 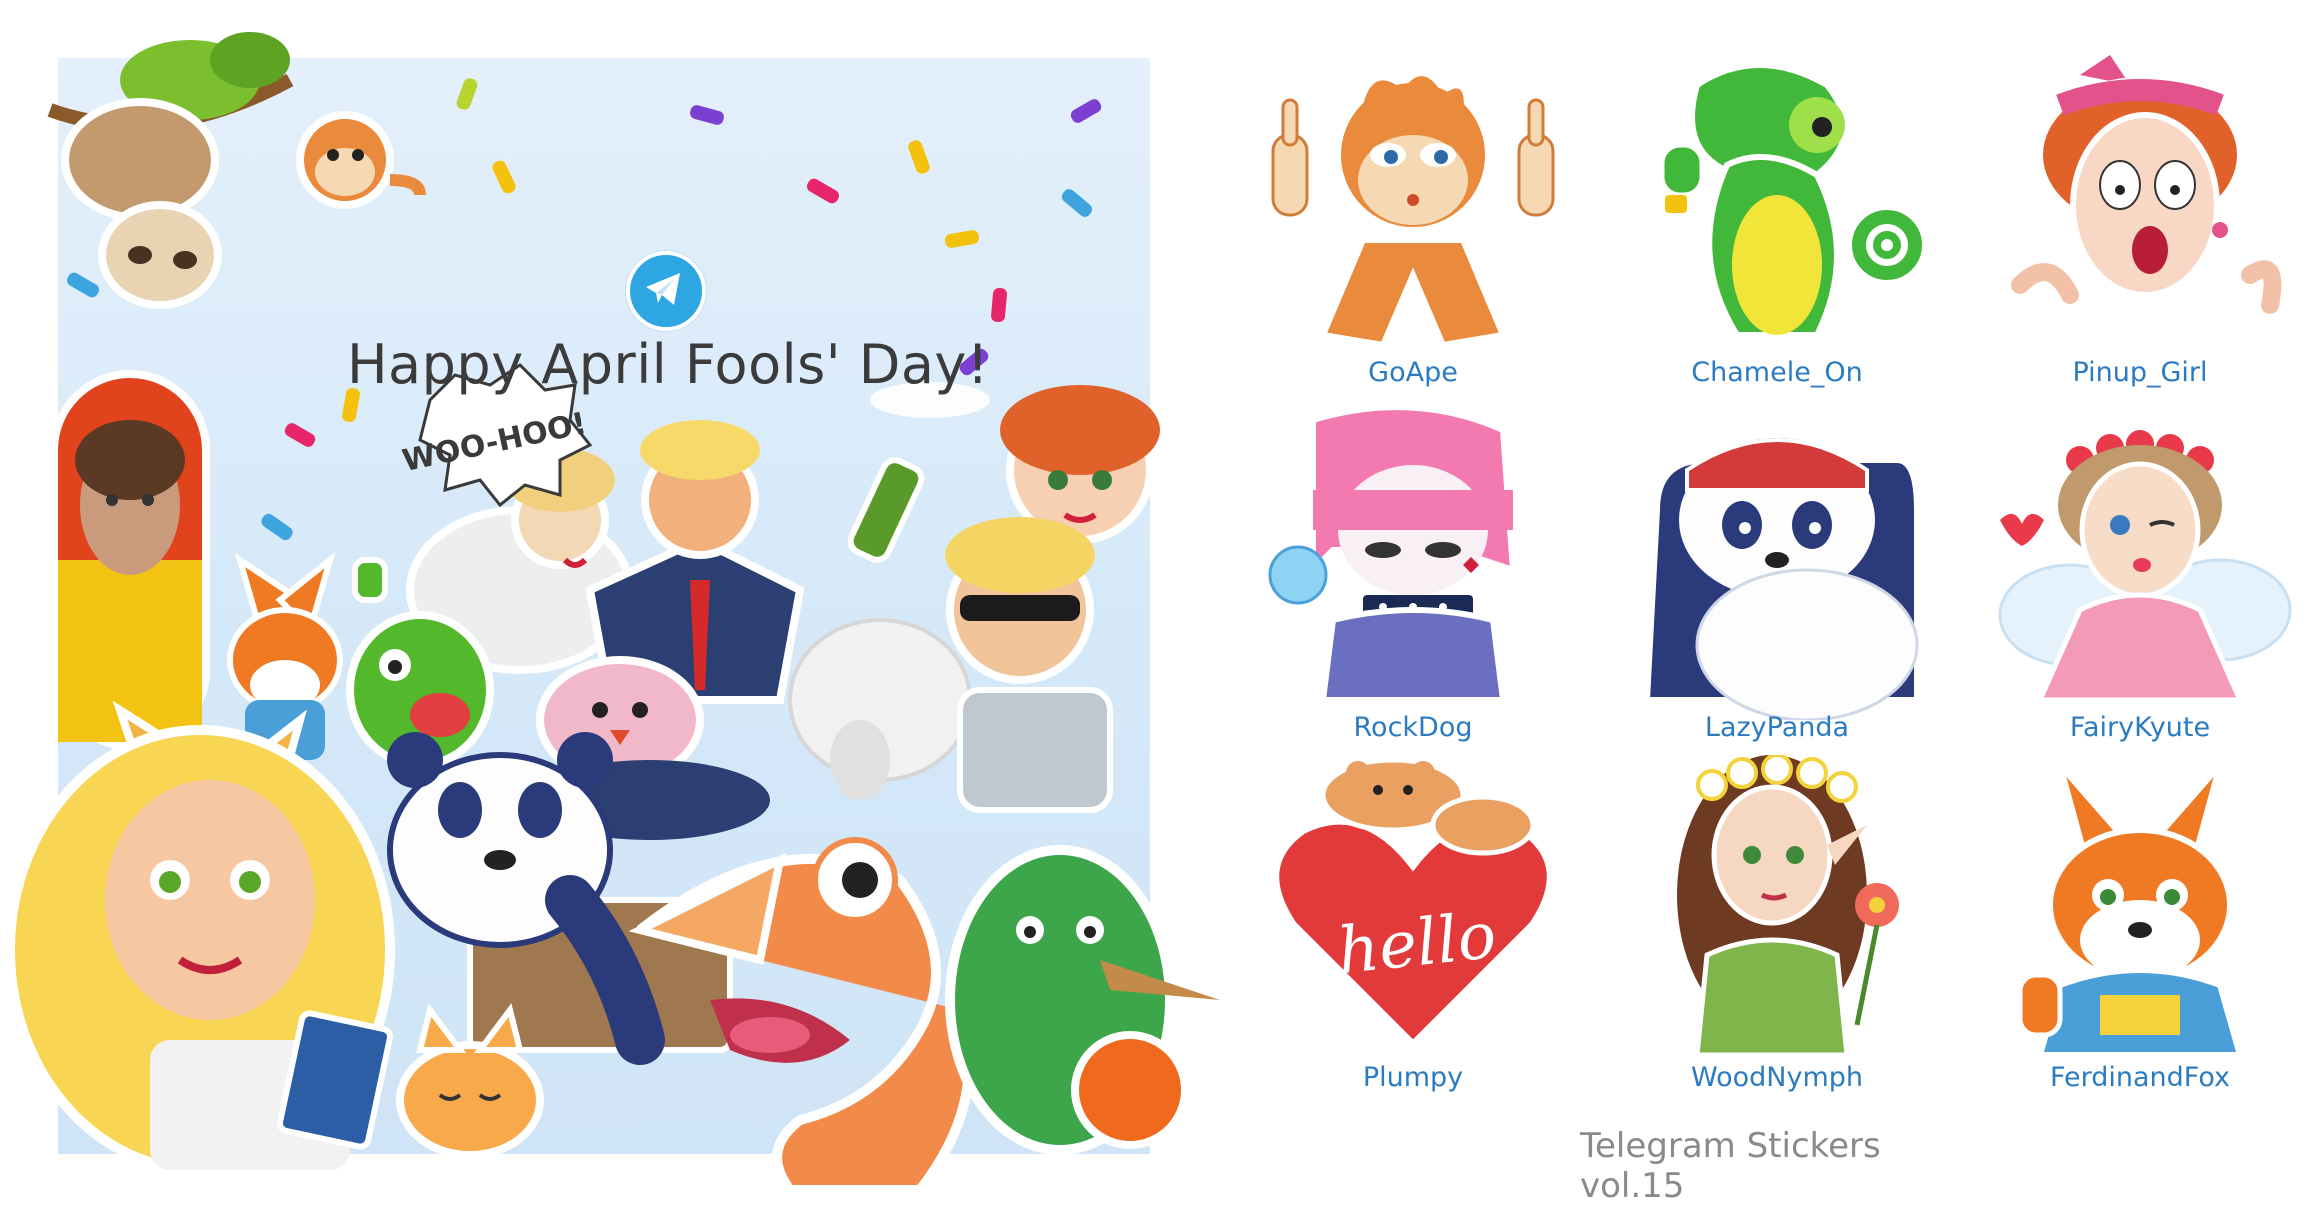 What do you see at coordinates (663, 289) in the screenshot?
I see `paper-plane-icon` at bounding box center [663, 289].